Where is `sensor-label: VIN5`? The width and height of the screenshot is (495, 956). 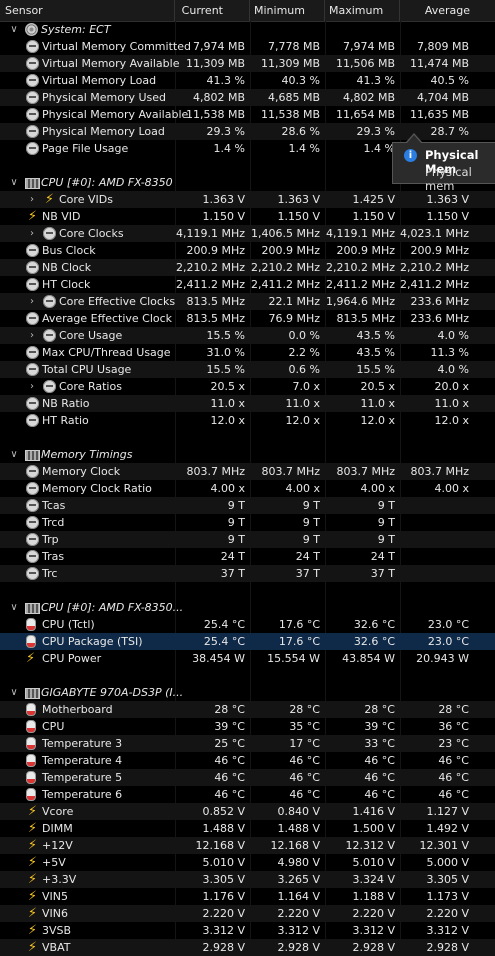
sensor-label: VIN5 is located at coordinates (55, 896).